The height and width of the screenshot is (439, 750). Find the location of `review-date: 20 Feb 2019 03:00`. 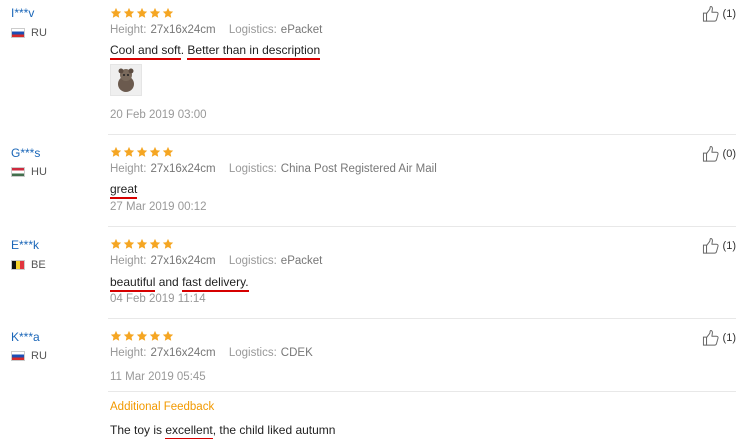

review-date: 20 Feb 2019 03:00 is located at coordinates (158, 115).